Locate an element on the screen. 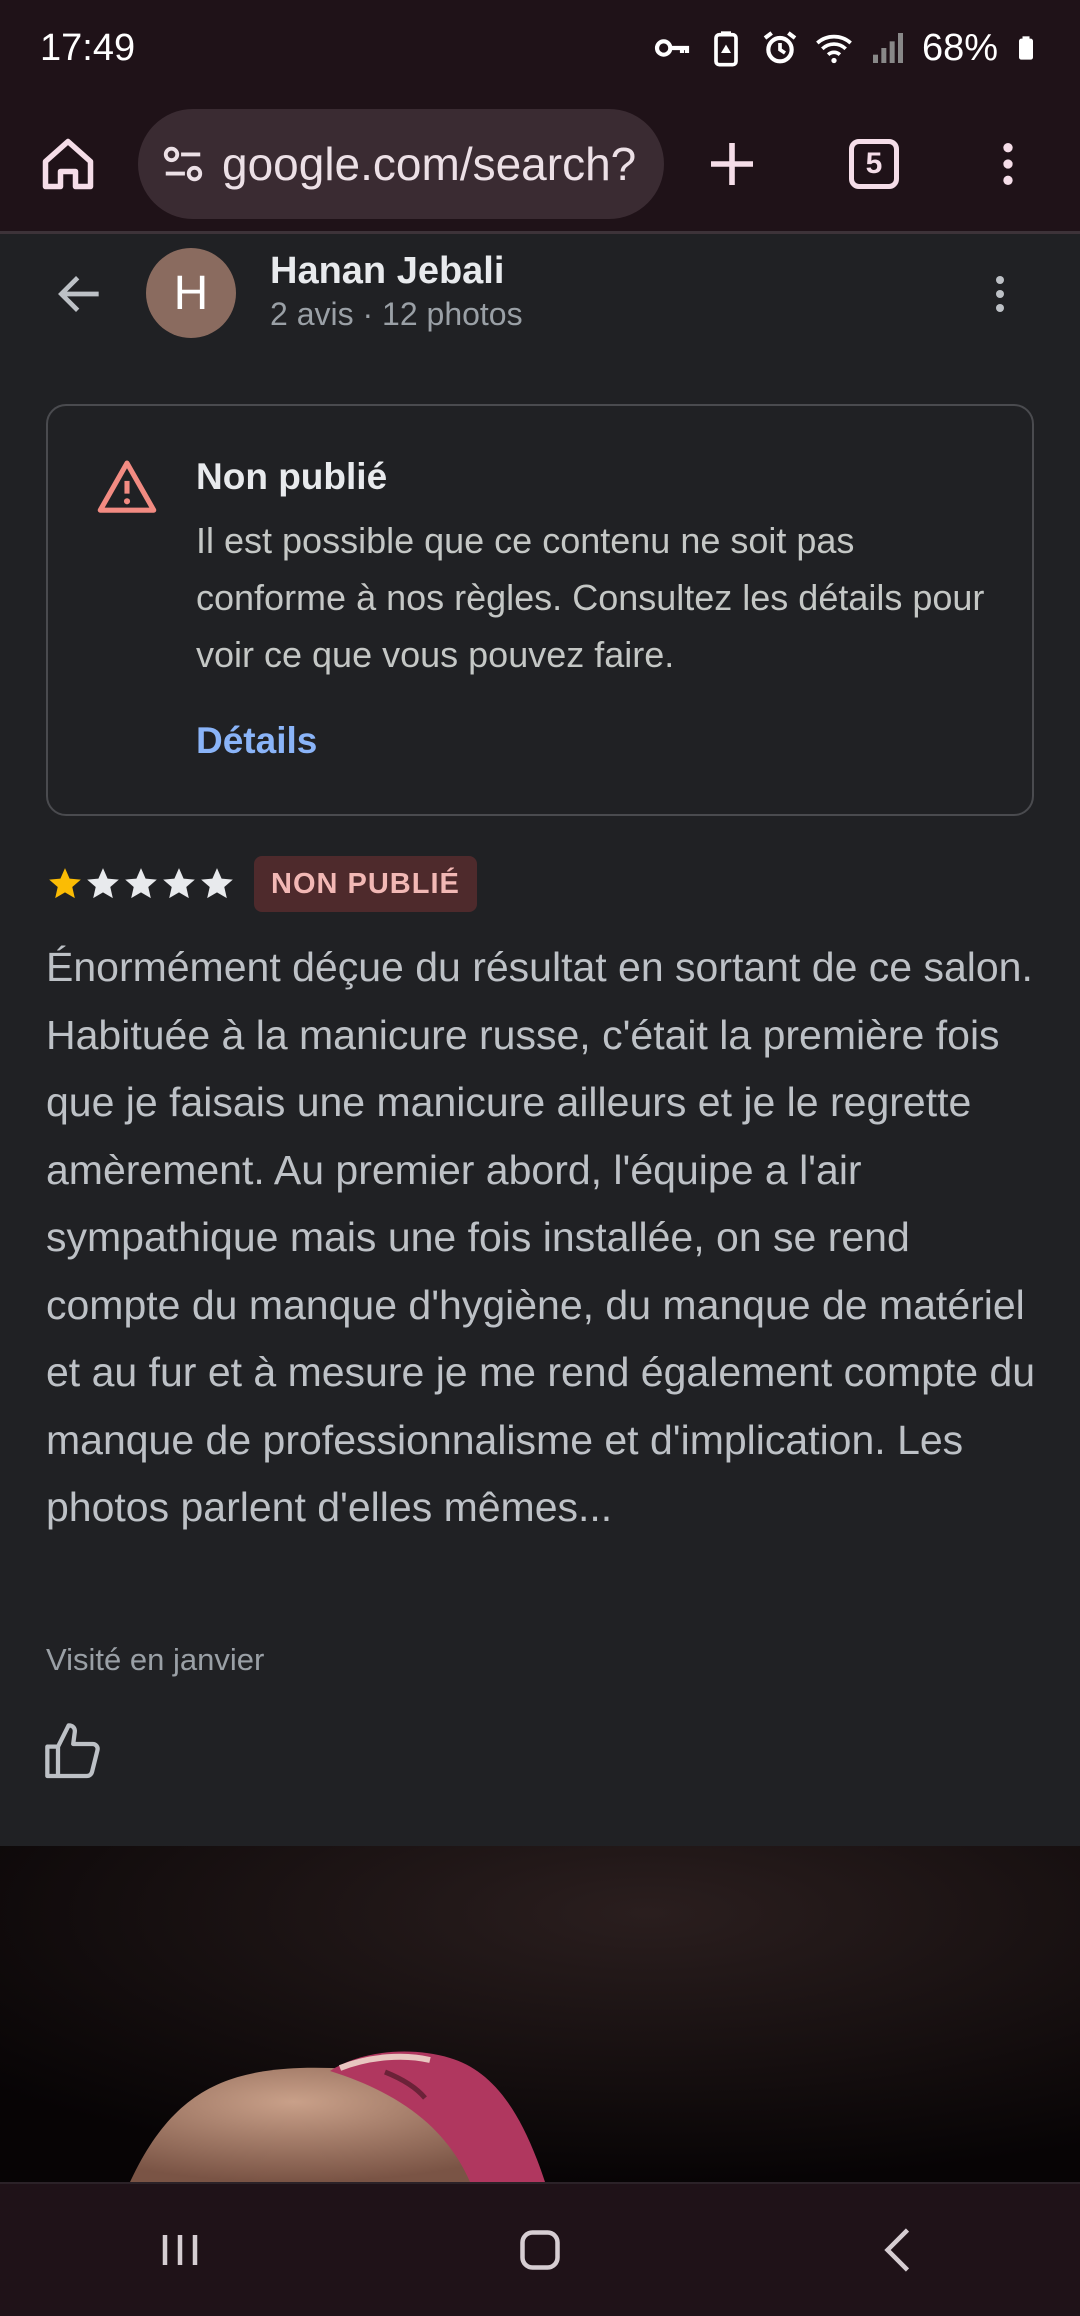 The width and height of the screenshot is (1080, 2316). system-nav-bar is located at coordinates (540, 2249).